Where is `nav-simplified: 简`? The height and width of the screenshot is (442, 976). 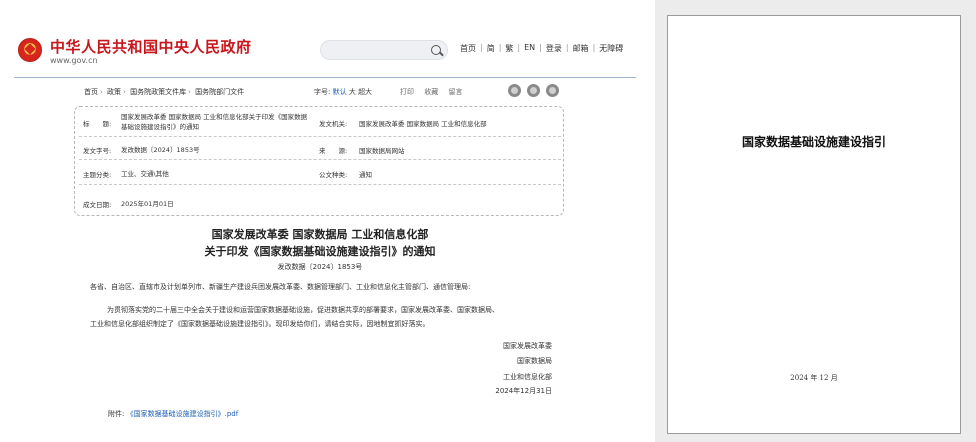 nav-simplified: 简 is located at coordinates (491, 48).